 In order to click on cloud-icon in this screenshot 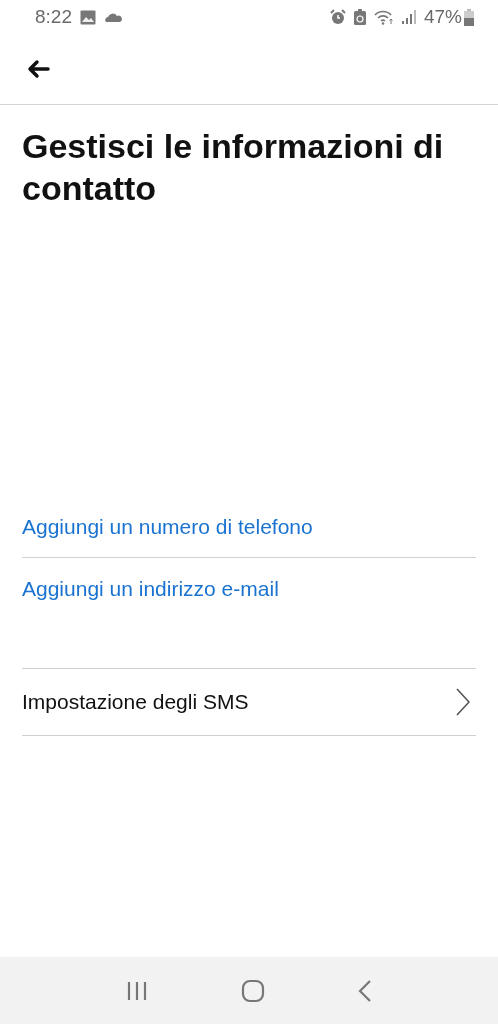, I will do `click(113, 17)`.